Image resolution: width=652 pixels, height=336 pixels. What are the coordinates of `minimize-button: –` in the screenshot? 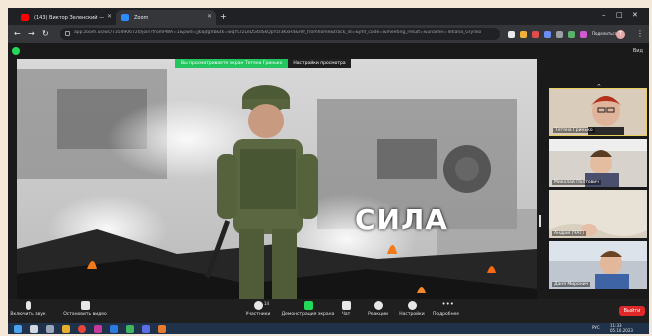 It's located at (604, 15).